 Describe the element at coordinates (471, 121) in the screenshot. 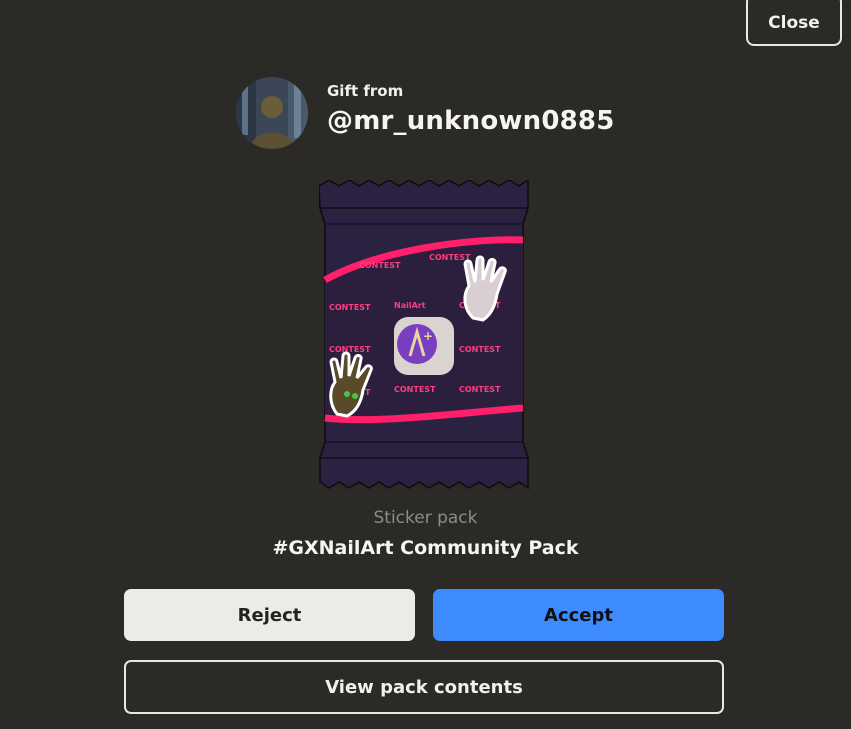

I see `sender-username: @mr_unknown0885` at that location.